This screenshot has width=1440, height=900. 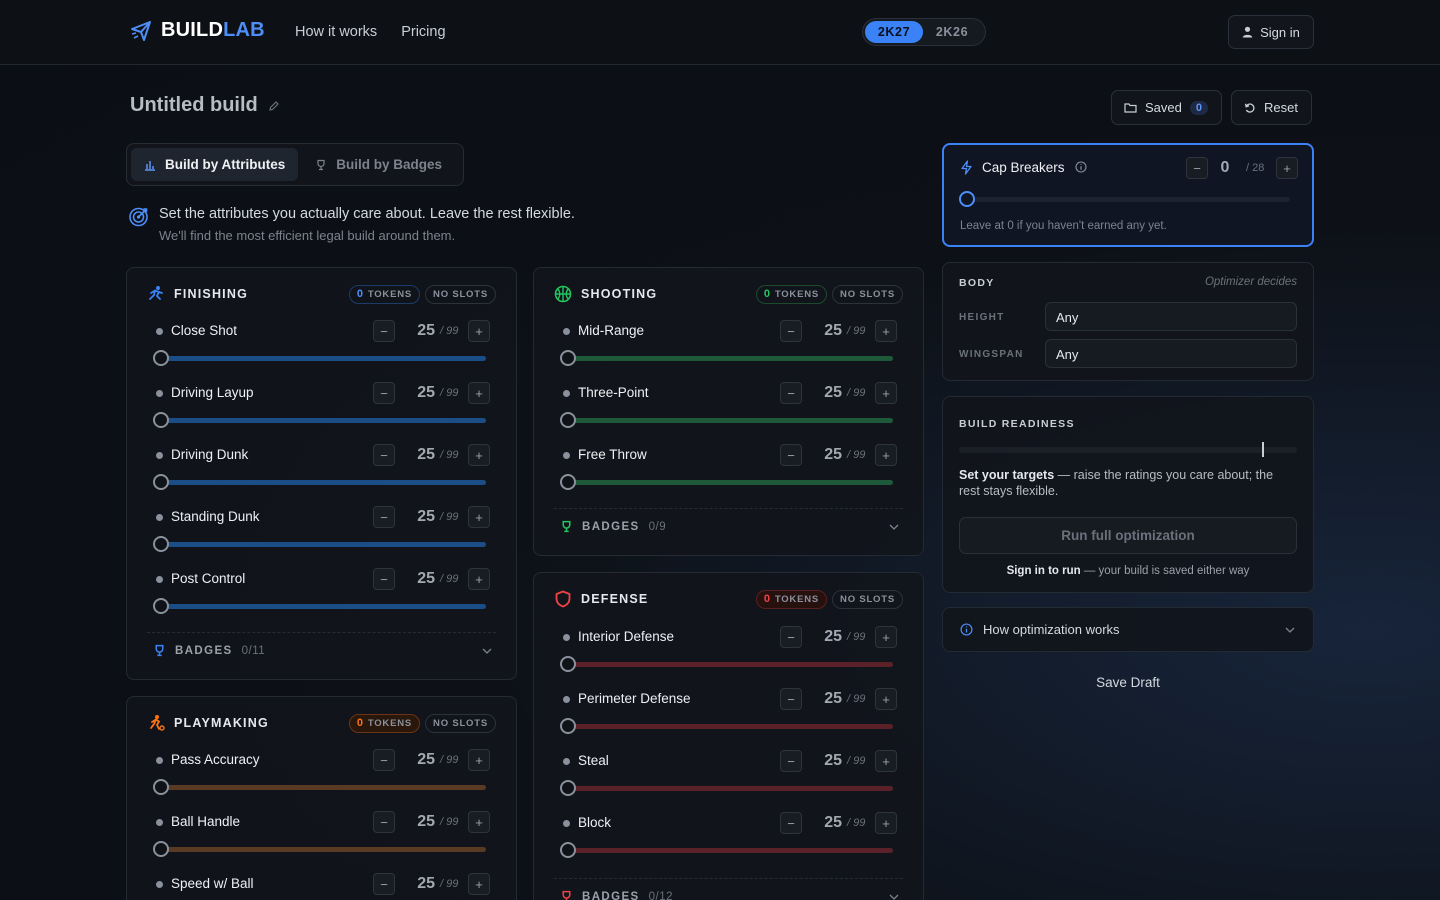 I want to click on save-draft-button: Save Draft, so click(x=1128, y=682).